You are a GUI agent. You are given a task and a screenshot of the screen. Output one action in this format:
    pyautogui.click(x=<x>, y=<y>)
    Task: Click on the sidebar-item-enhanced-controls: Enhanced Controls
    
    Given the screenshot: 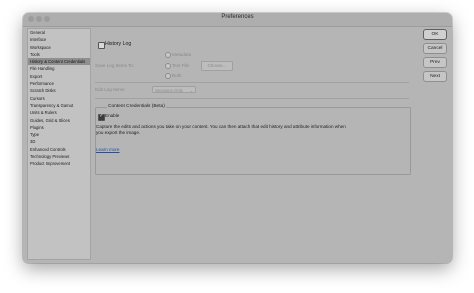 What is the action you would take?
    pyautogui.click(x=59, y=149)
    